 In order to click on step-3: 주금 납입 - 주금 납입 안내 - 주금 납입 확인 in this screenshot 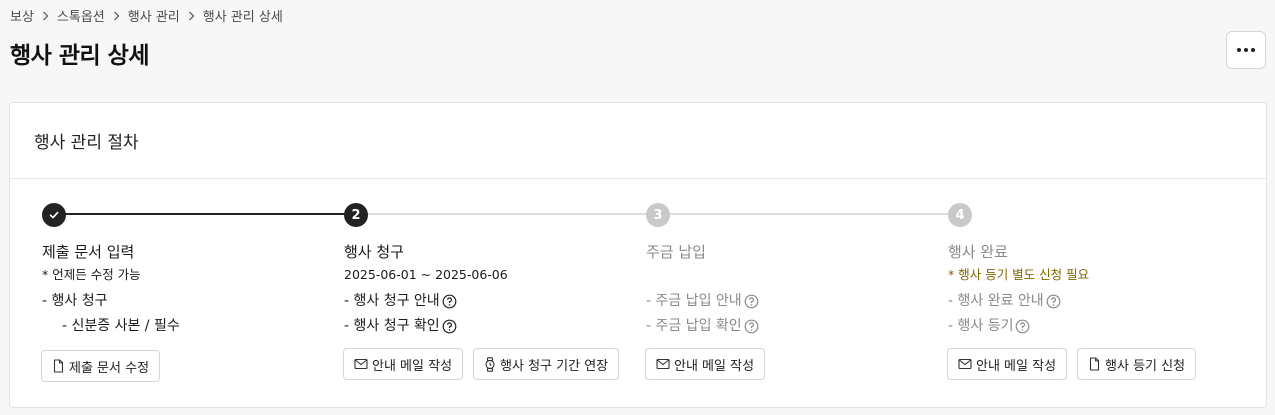, I will do `click(786, 290)`.